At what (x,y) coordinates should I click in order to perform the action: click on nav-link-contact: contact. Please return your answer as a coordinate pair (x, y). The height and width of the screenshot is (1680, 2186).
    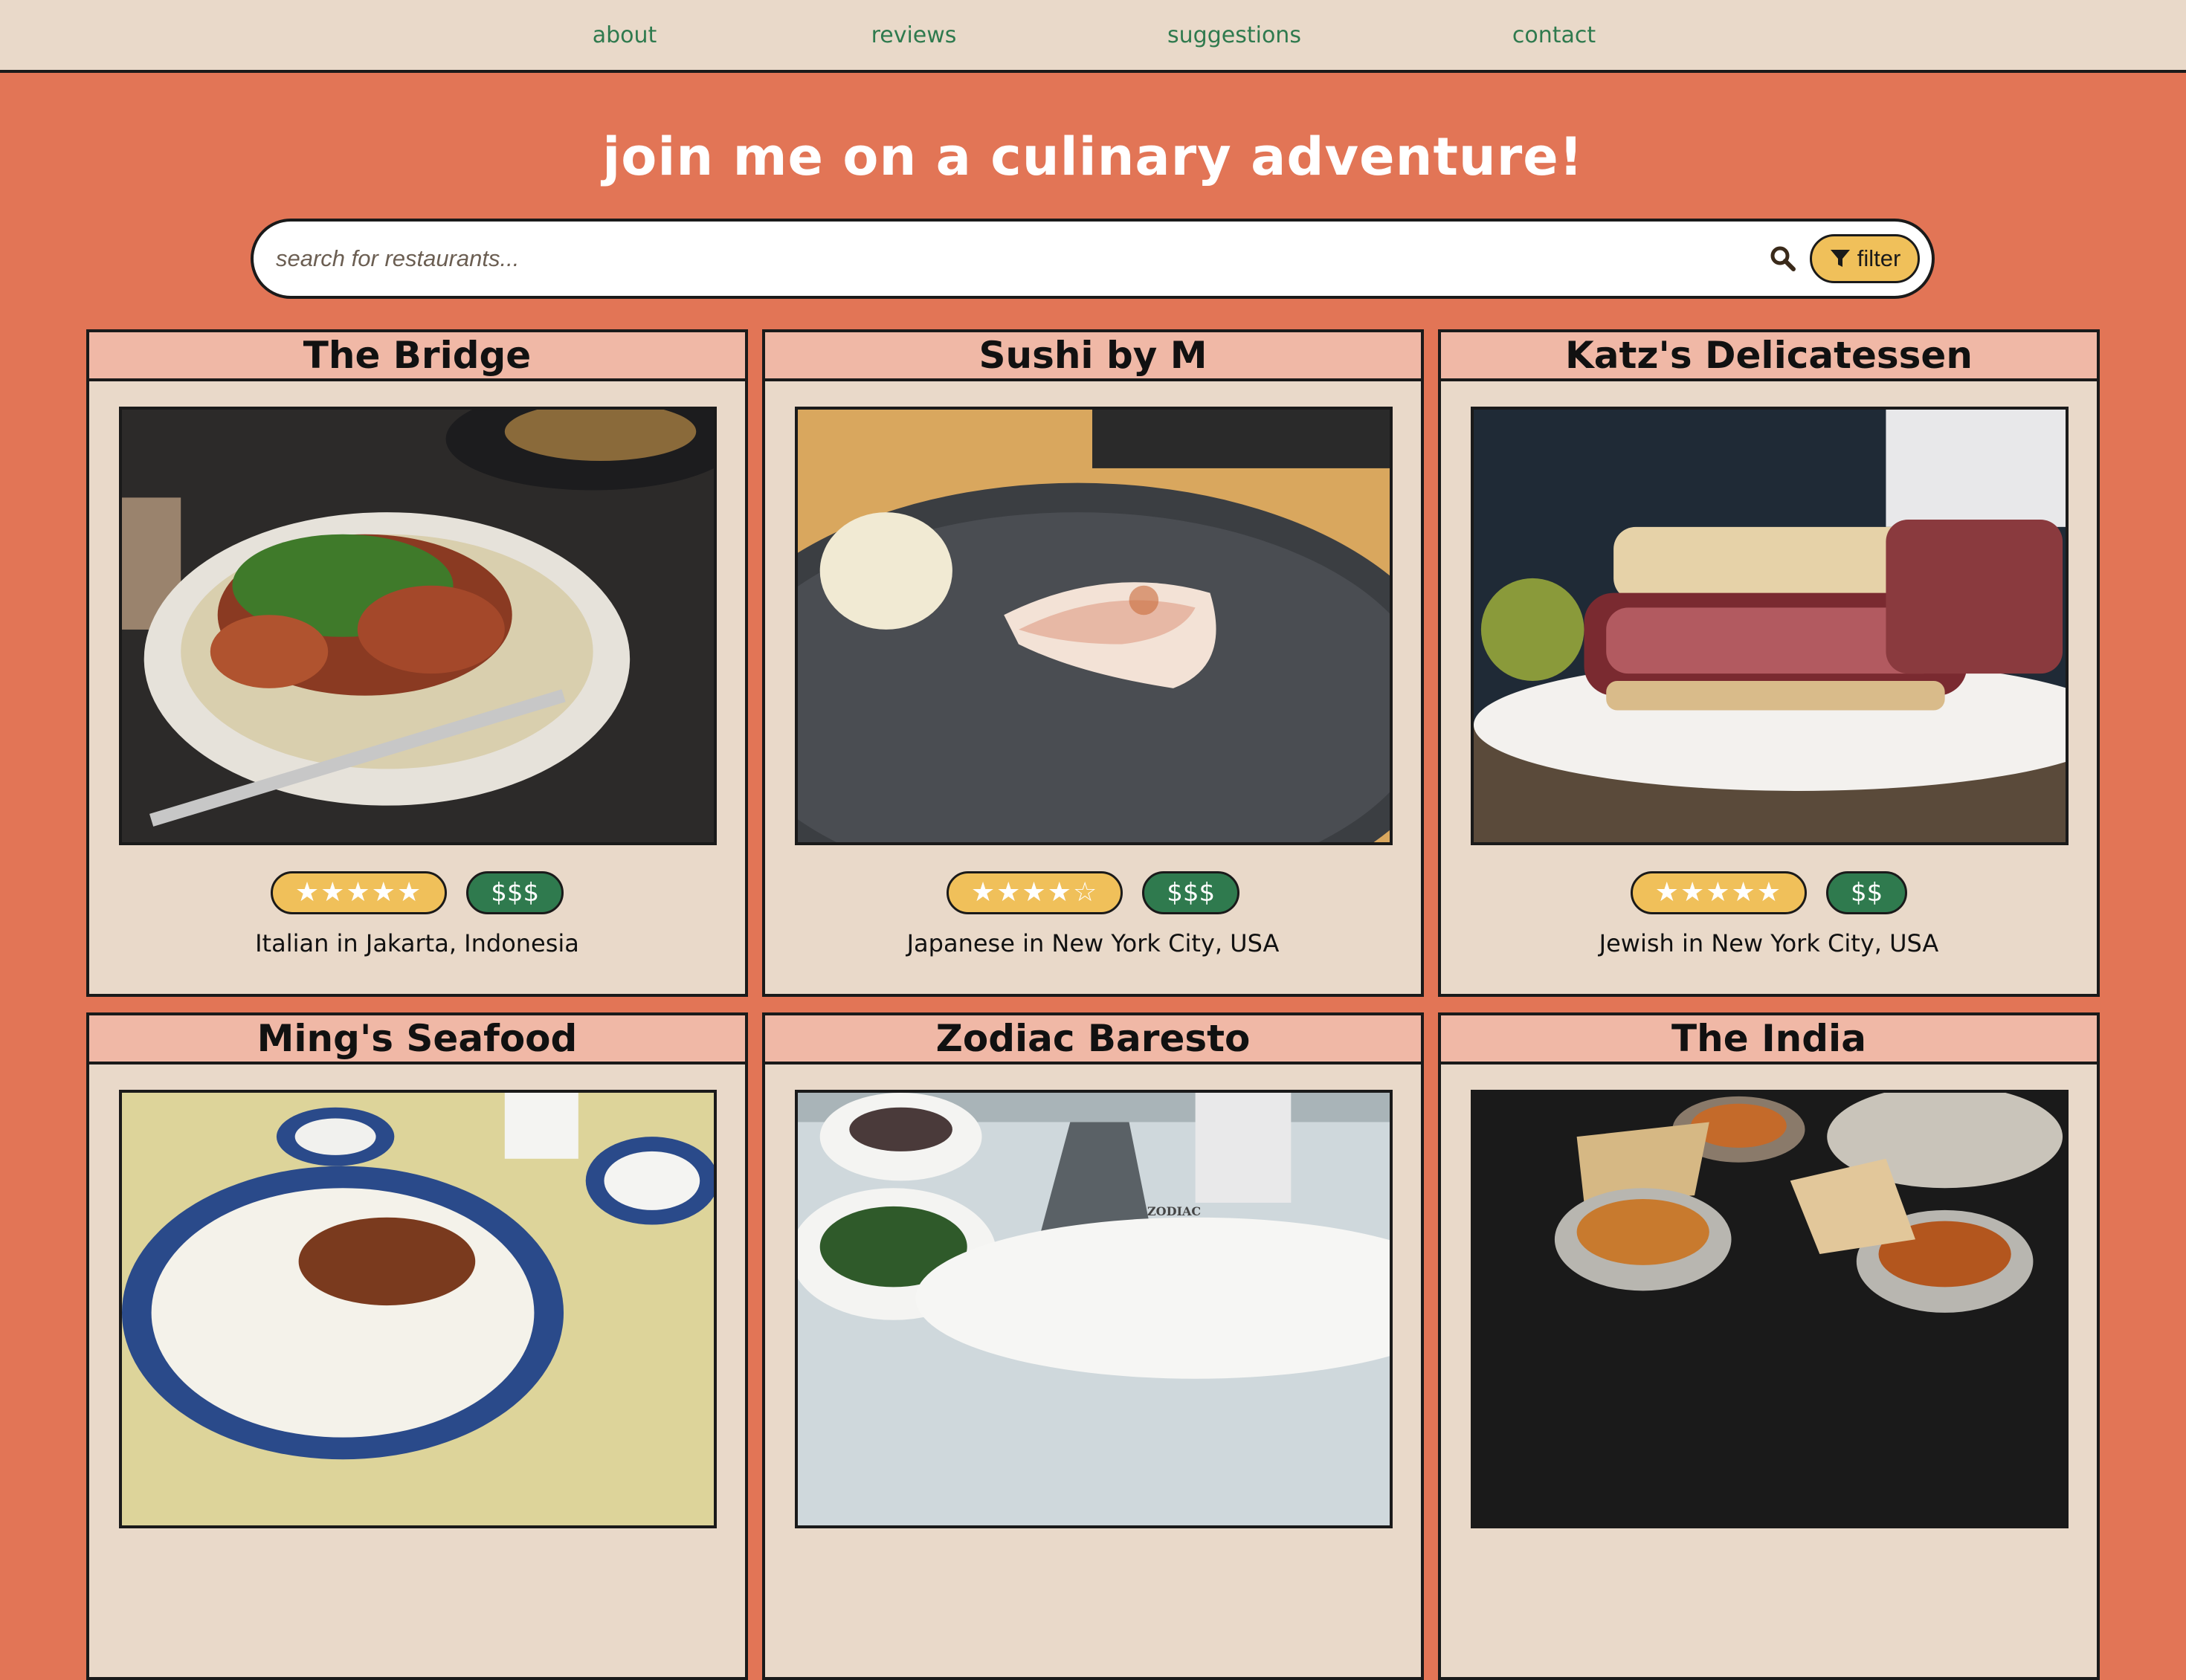
    Looking at the image, I should click on (1554, 36).